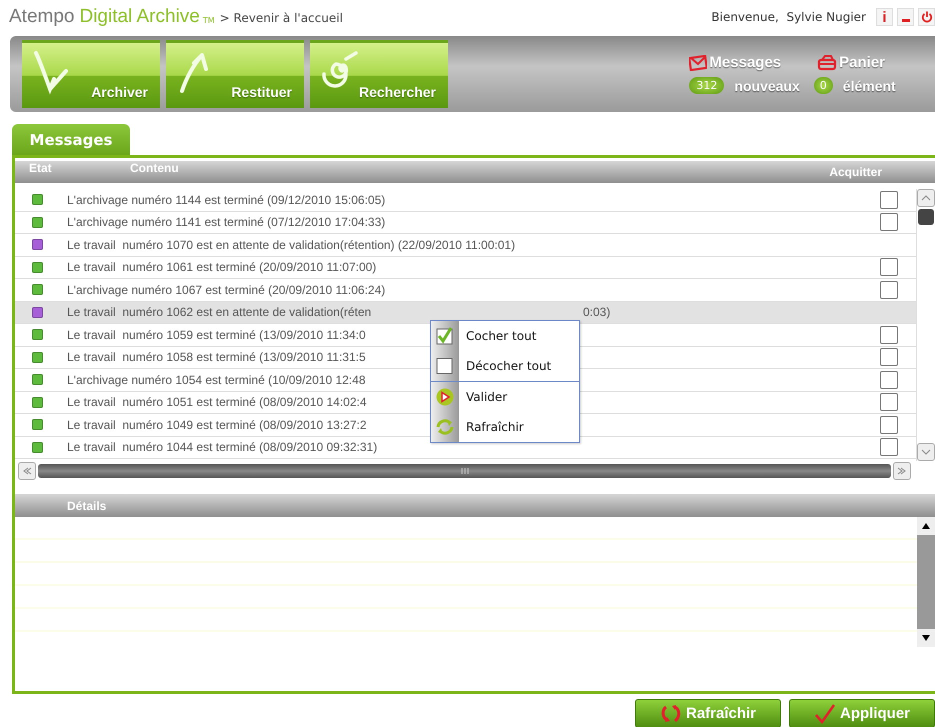  I want to click on message-text: Le travail numéro 1058 est terminé (13/09/2010 11:31:5, so click(216, 357).